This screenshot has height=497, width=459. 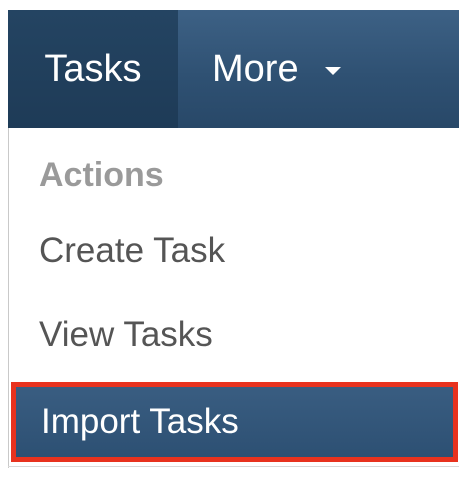 I want to click on tab-tasks-label: Tasks, so click(x=93, y=68).